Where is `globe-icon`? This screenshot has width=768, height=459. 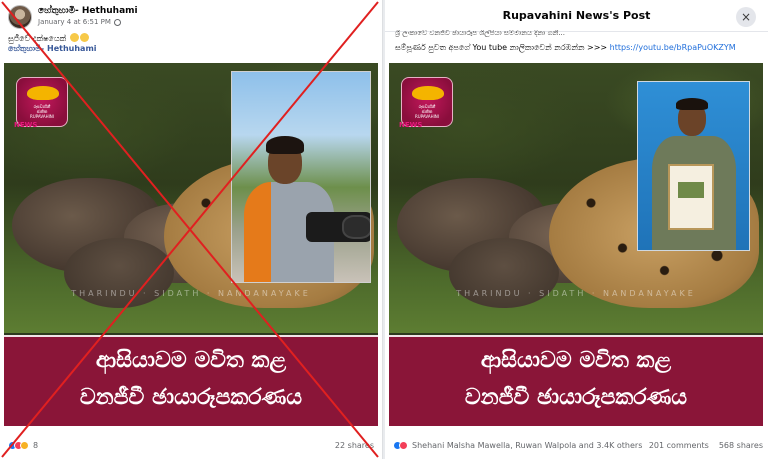 globe-icon is located at coordinates (117, 22).